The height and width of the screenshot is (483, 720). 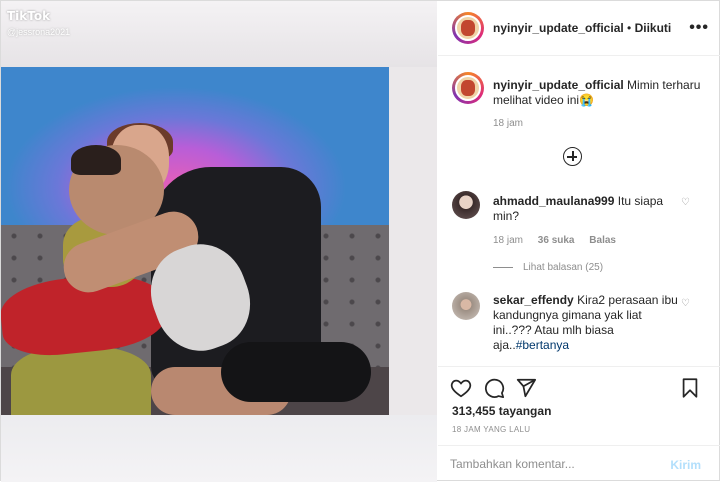 I want to click on commenter-username: ahmadd_maulana999, so click(x=553, y=201).